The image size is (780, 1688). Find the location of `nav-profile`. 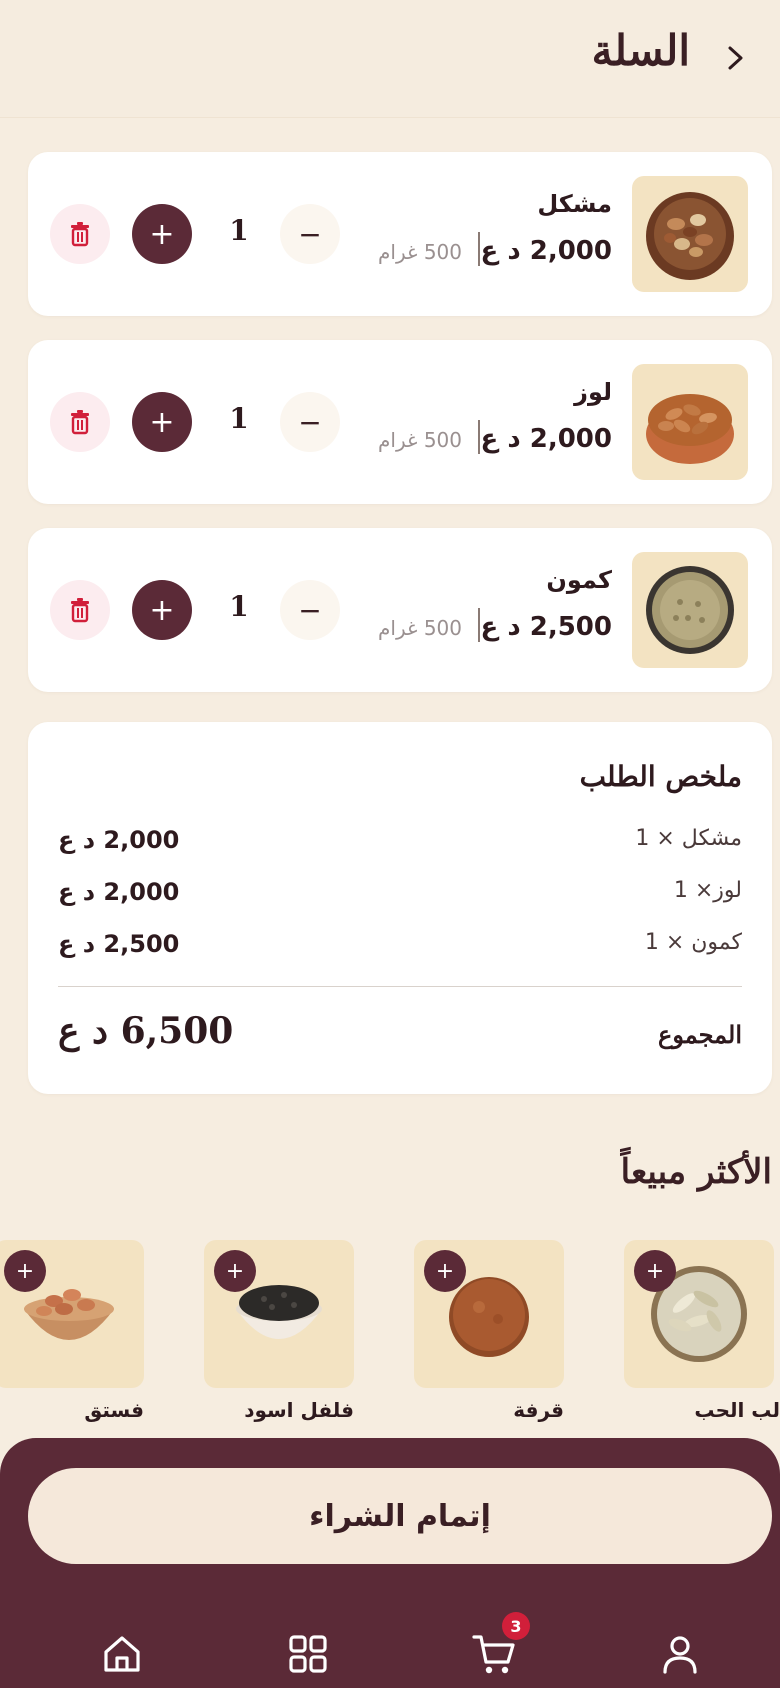

nav-profile is located at coordinates (680, 1654).